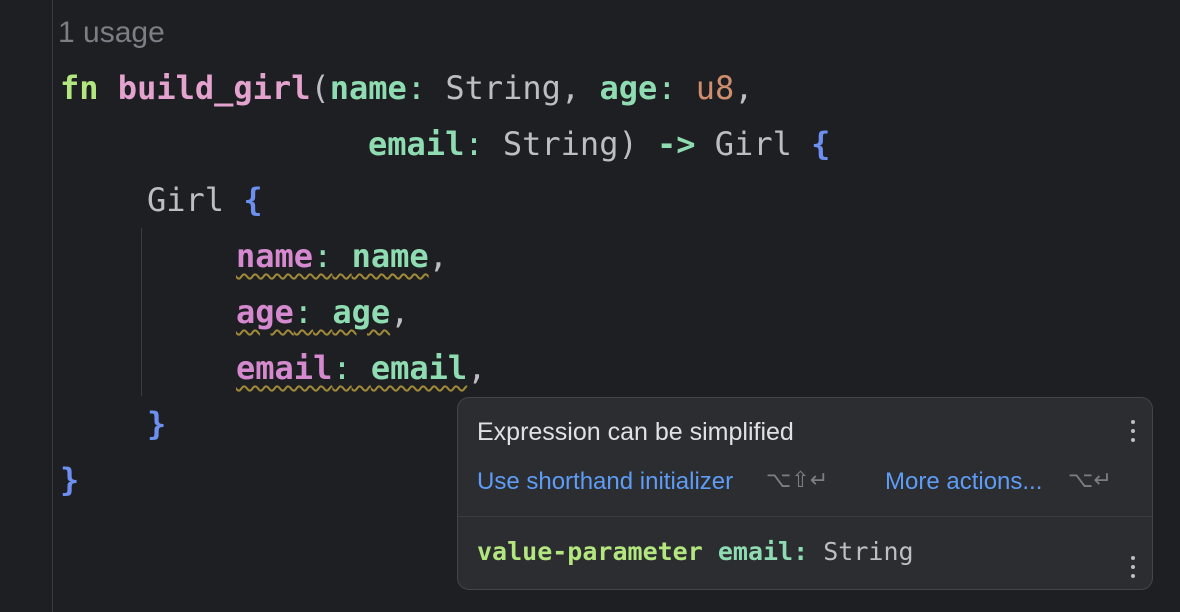 This screenshot has height=612, width=1180. I want to click on field-name: email, so click(284, 368).